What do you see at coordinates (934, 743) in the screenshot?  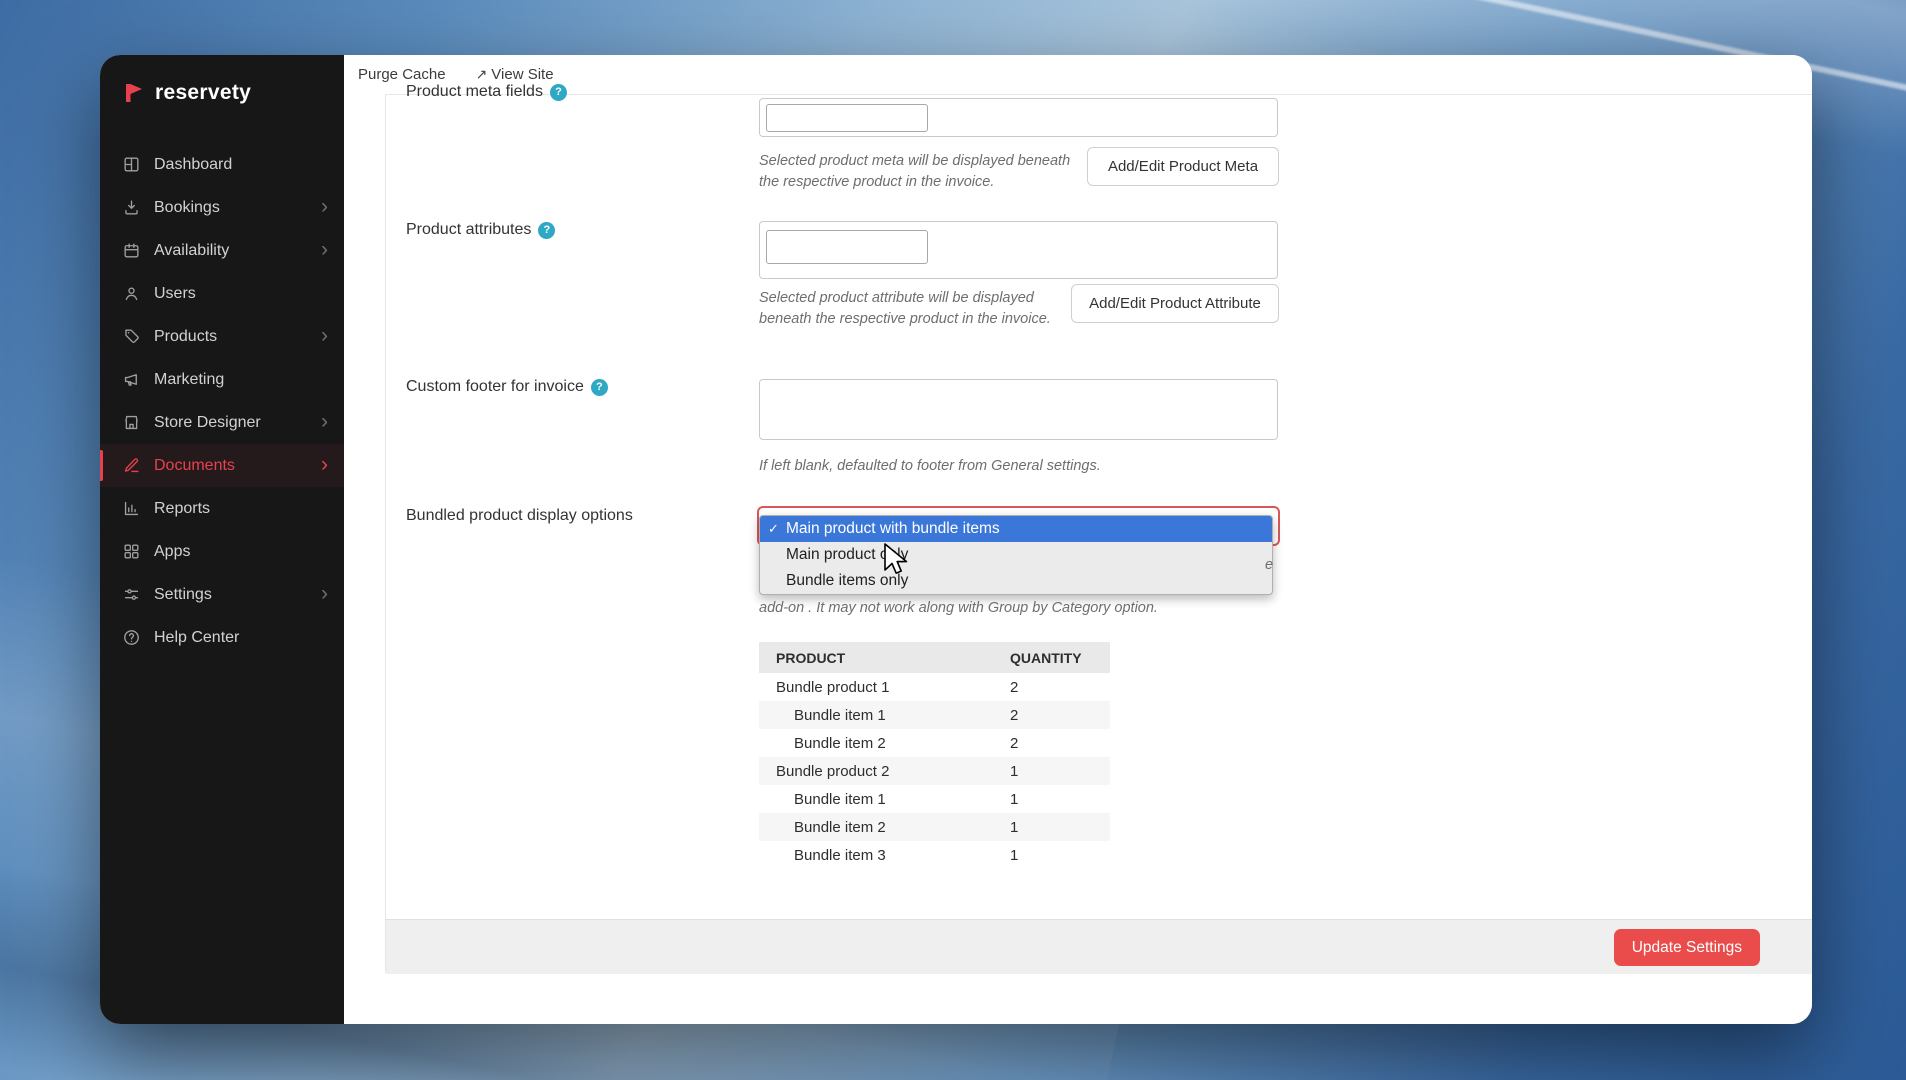 I see `table-row: Bundle item 2 2` at bounding box center [934, 743].